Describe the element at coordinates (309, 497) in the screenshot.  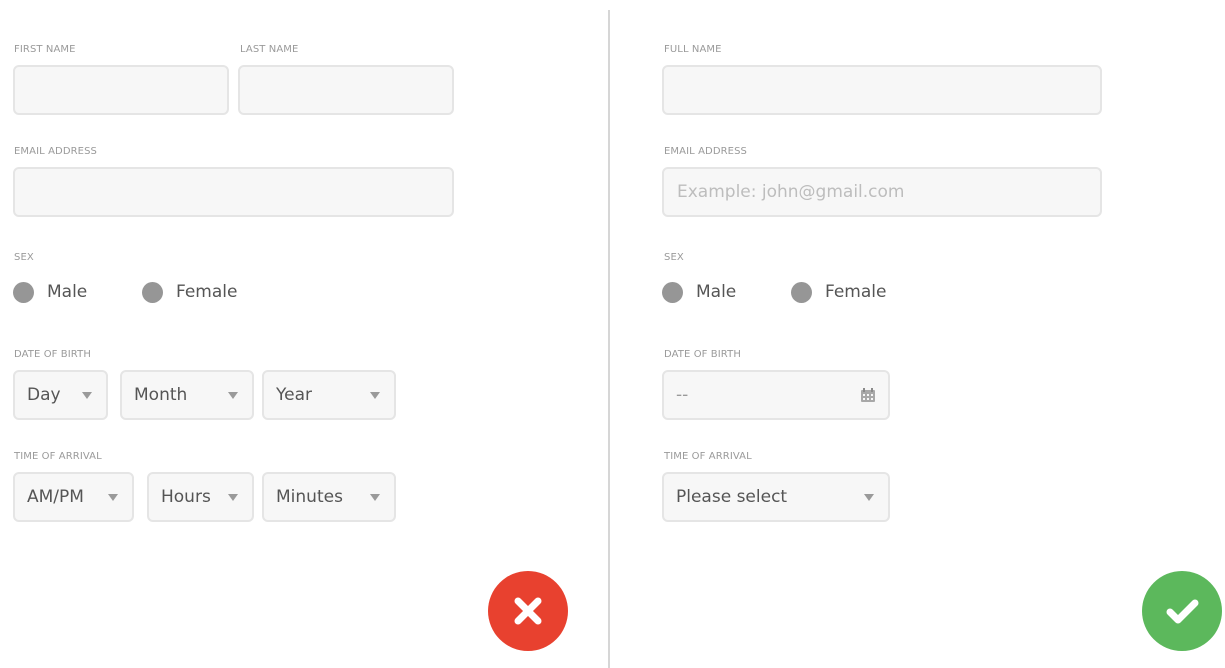
I see `select-value: Minutes` at that location.